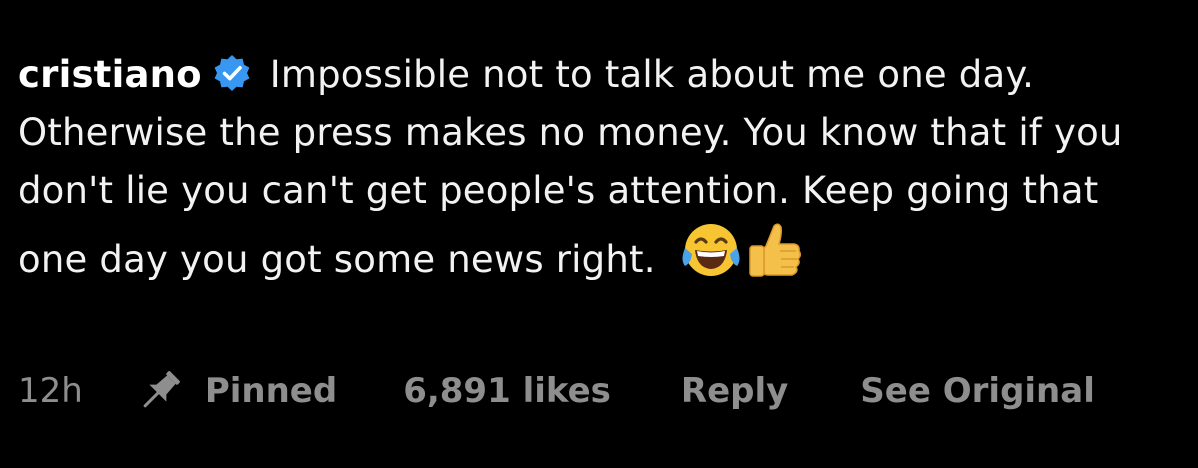 The width and height of the screenshot is (1198, 468). What do you see at coordinates (977, 391) in the screenshot?
I see `see-original-button: See Original` at bounding box center [977, 391].